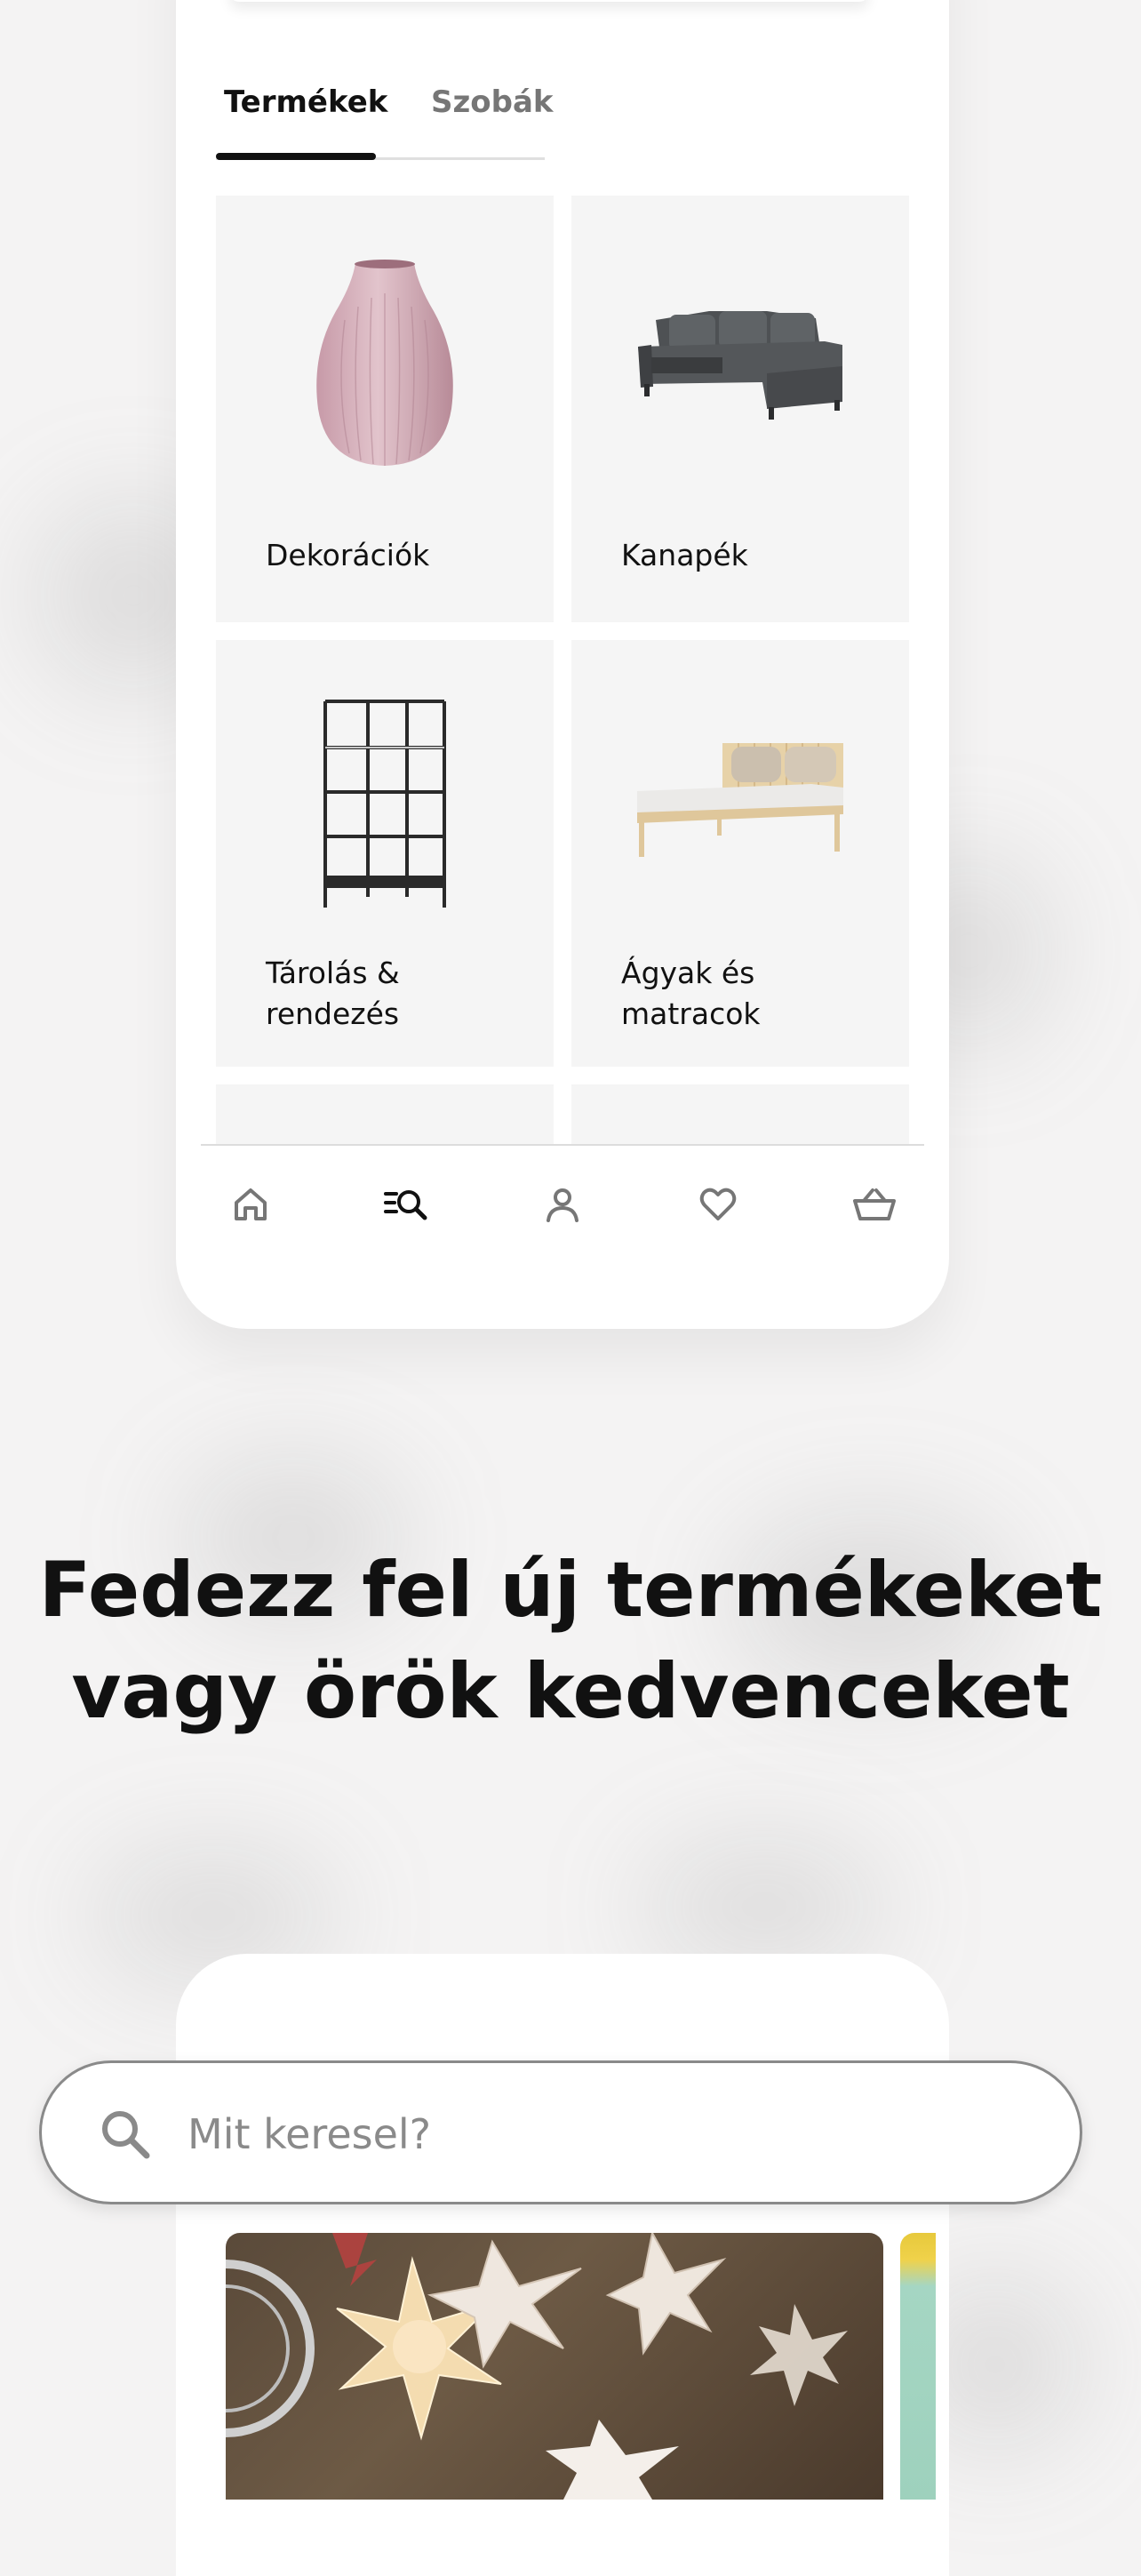  Describe the element at coordinates (740, 800) in the screenshot. I see `bed-icon` at that location.